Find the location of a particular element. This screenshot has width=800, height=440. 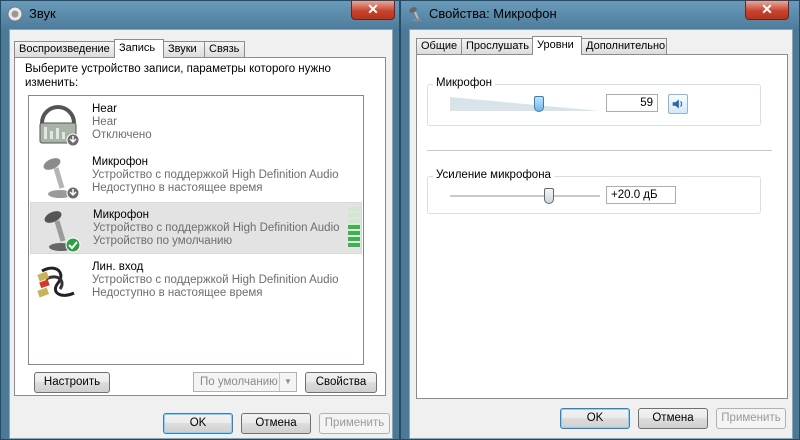

title-bar: Свойства: Микрофон ✕ is located at coordinates (600, 14).